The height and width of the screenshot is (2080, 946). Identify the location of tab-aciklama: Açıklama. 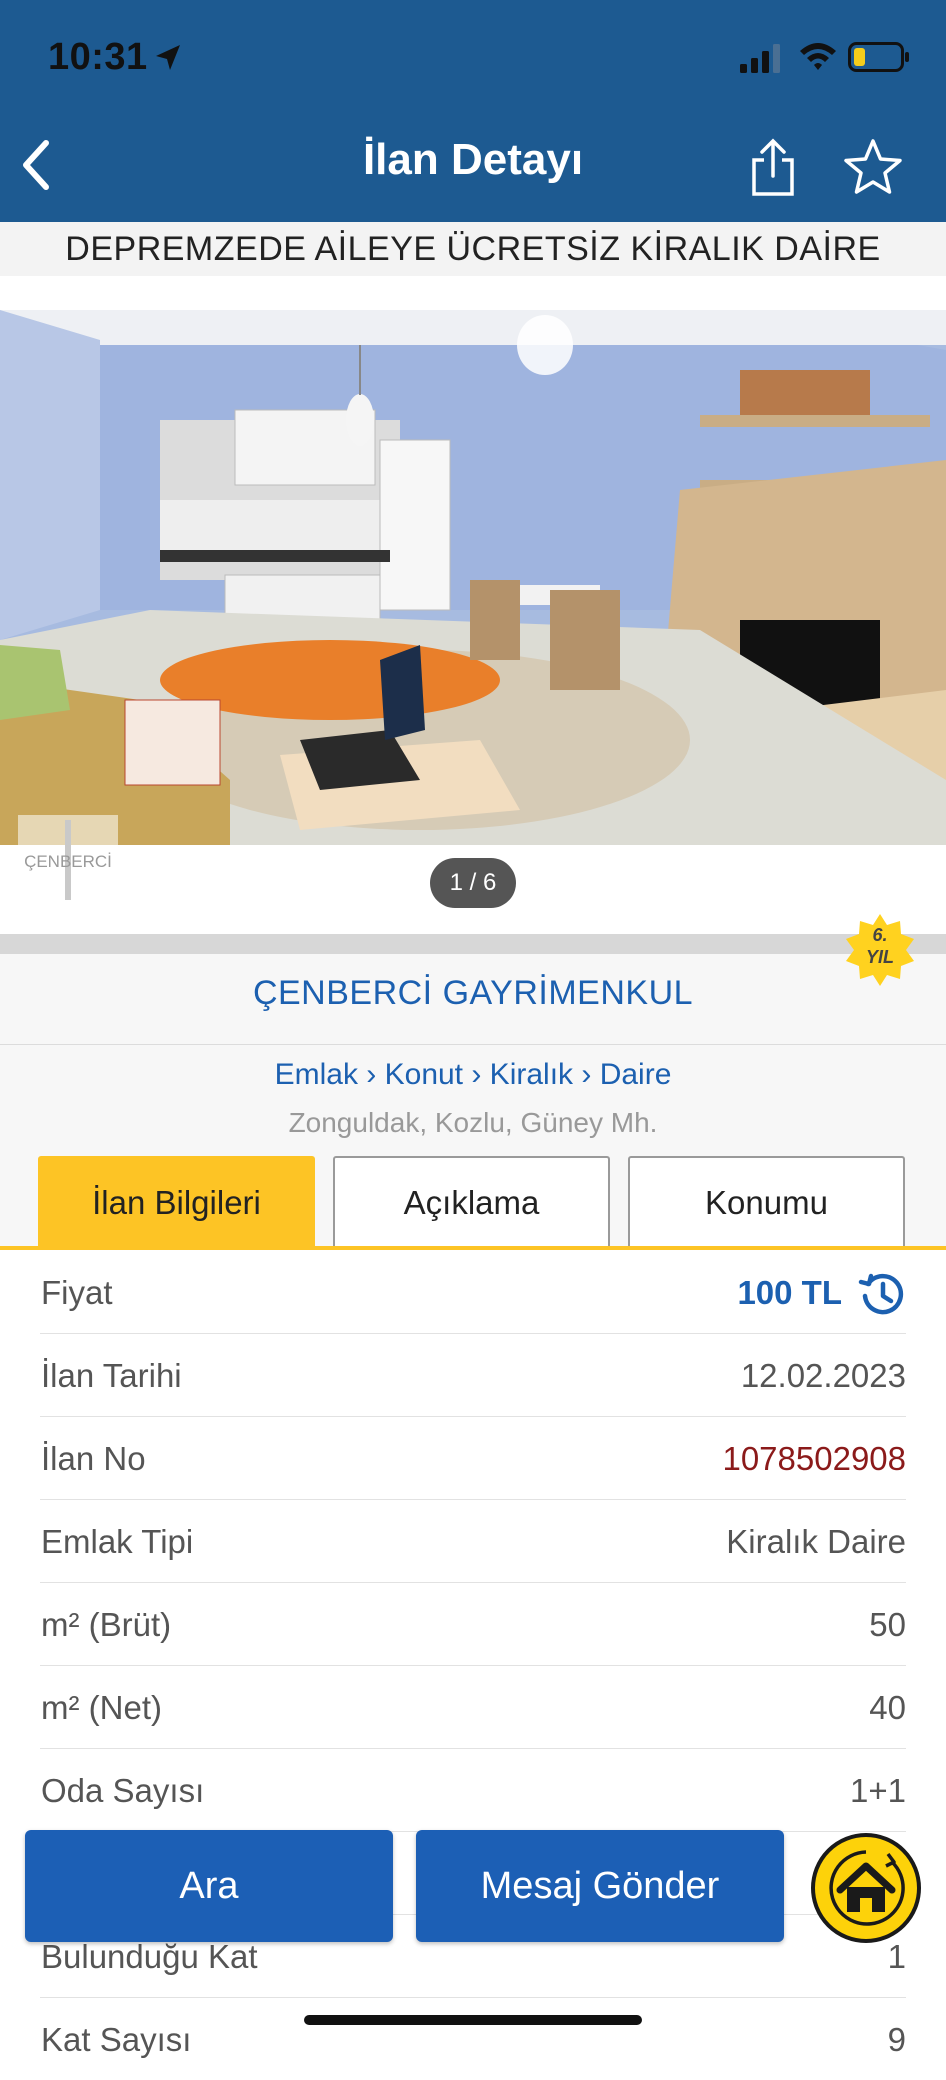
(471, 1201).